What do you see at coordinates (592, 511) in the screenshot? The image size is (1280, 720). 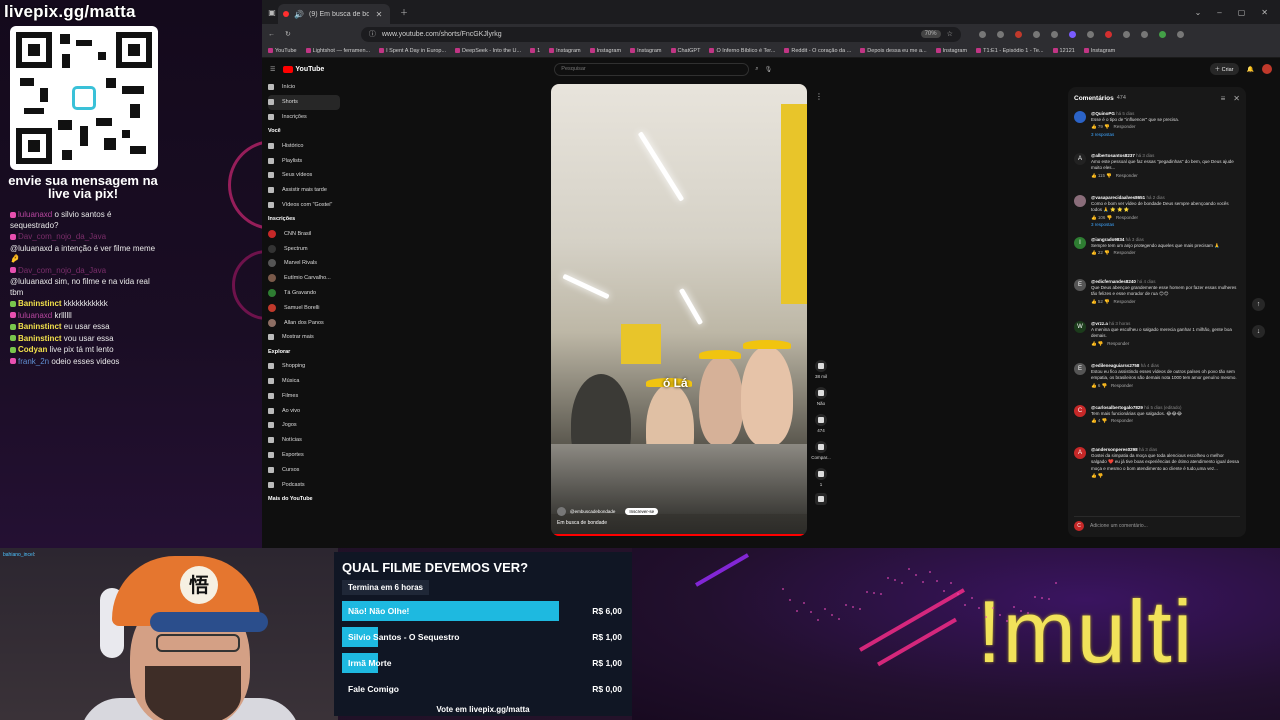 I see `channel-name: @embuscadebondade` at bounding box center [592, 511].